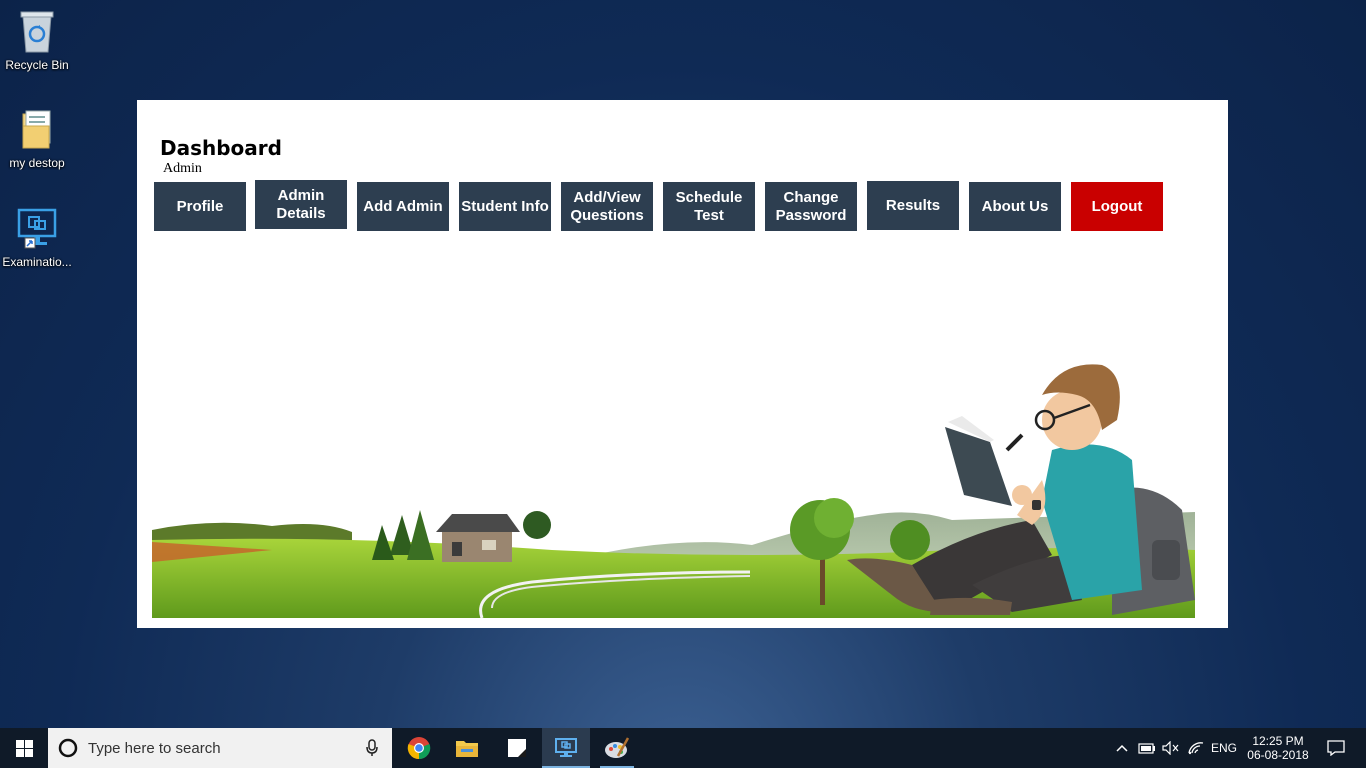 Image resolution: width=1366 pixels, height=768 pixels. What do you see at coordinates (154, 748) in the screenshot?
I see `search-placeholder: Type here to search` at bounding box center [154, 748].